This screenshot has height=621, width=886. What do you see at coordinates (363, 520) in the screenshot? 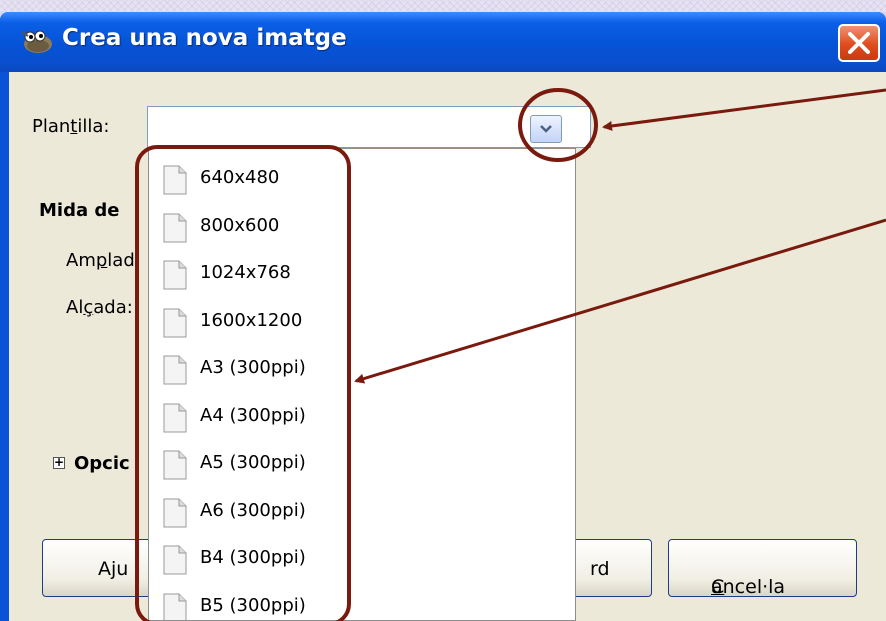
I see `template-option: A6 (300ppi)` at bounding box center [363, 520].